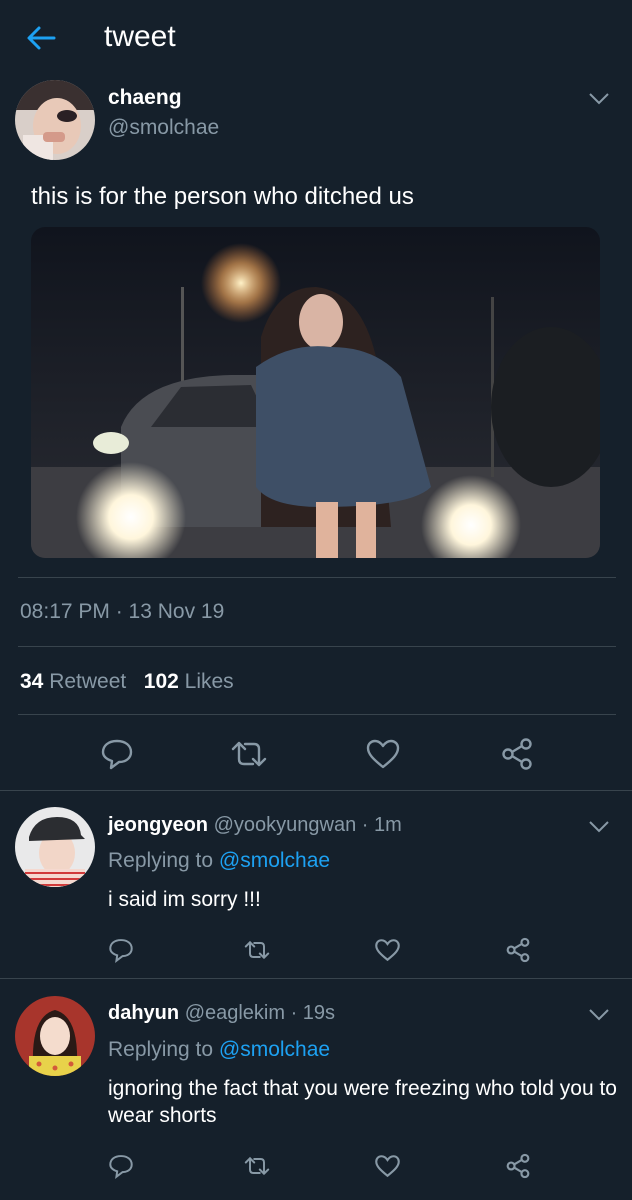 The image size is (632, 1200). I want to click on reply-time: · 19s, so click(313, 1013).